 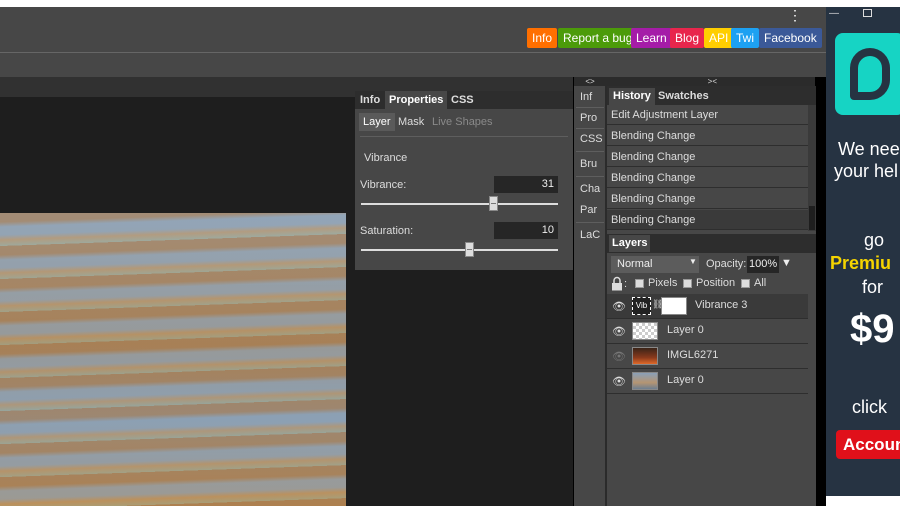 What do you see at coordinates (626, 284) in the screenshot?
I see `lock-label: :` at bounding box center [626, 284].